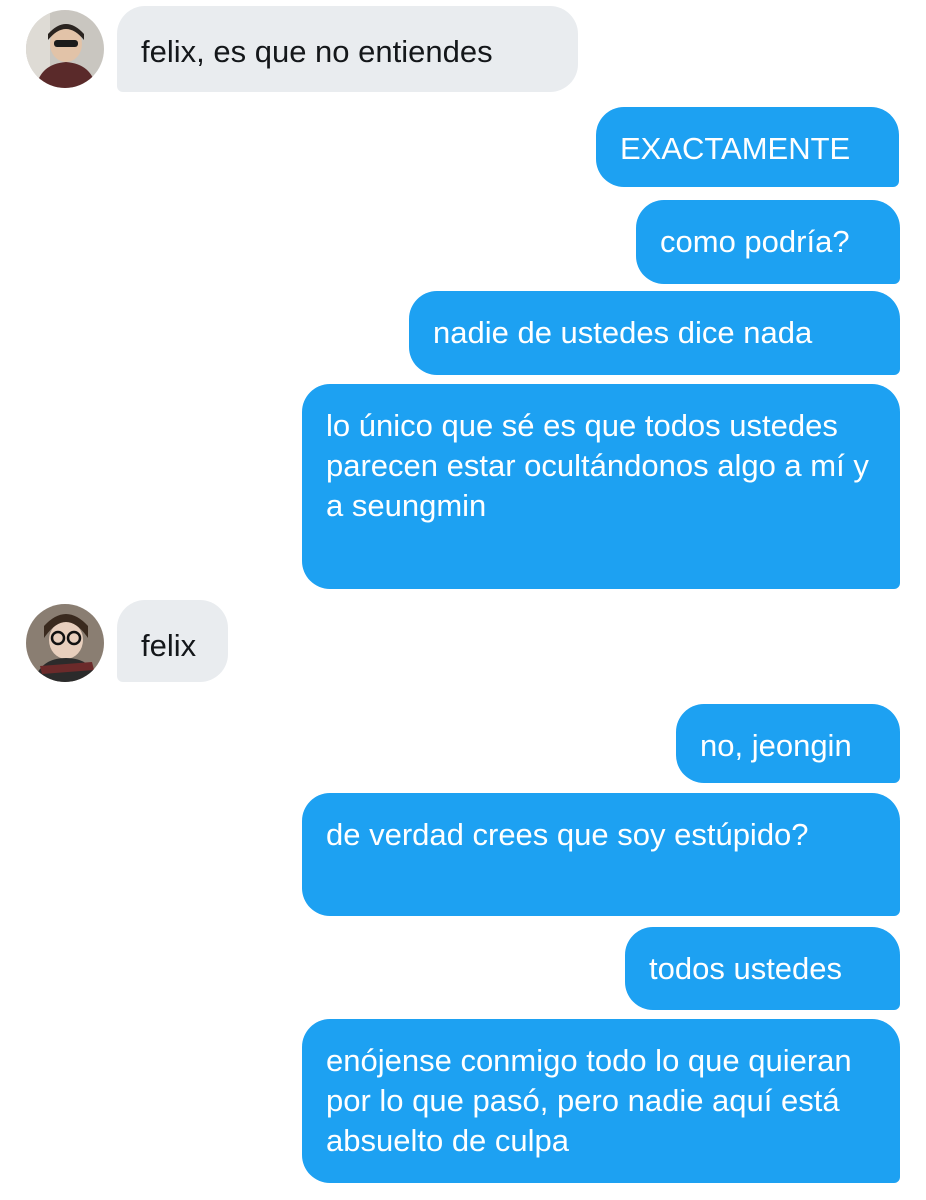 The width and height of the screenshot is (926, 1200). Describe the element at coordinates (172, 641) in the screenshot. I see `message-bubble-received: felix` at that location.